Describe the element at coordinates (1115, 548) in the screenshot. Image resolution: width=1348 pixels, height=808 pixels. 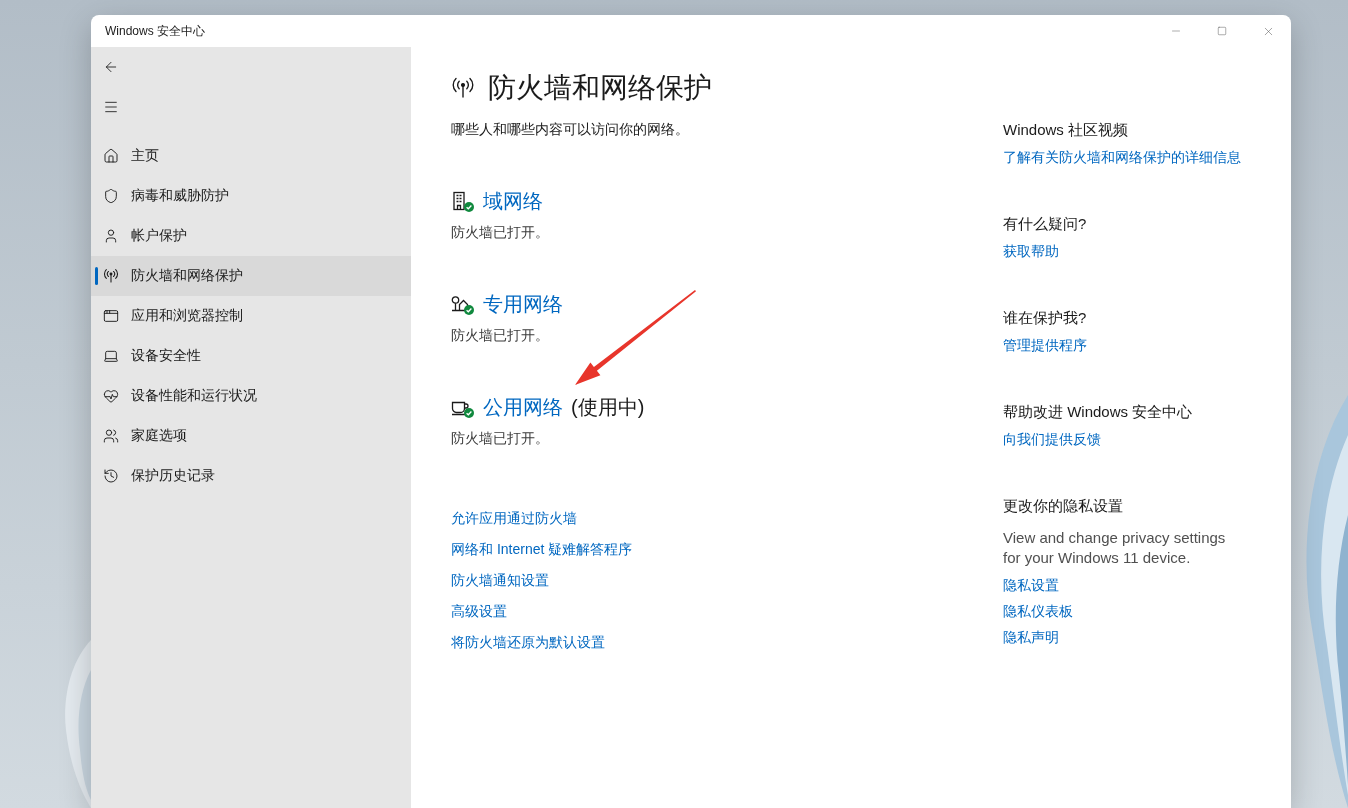
I see `section-description: View and change privacy settings for your Windows 11 device.` at that location.